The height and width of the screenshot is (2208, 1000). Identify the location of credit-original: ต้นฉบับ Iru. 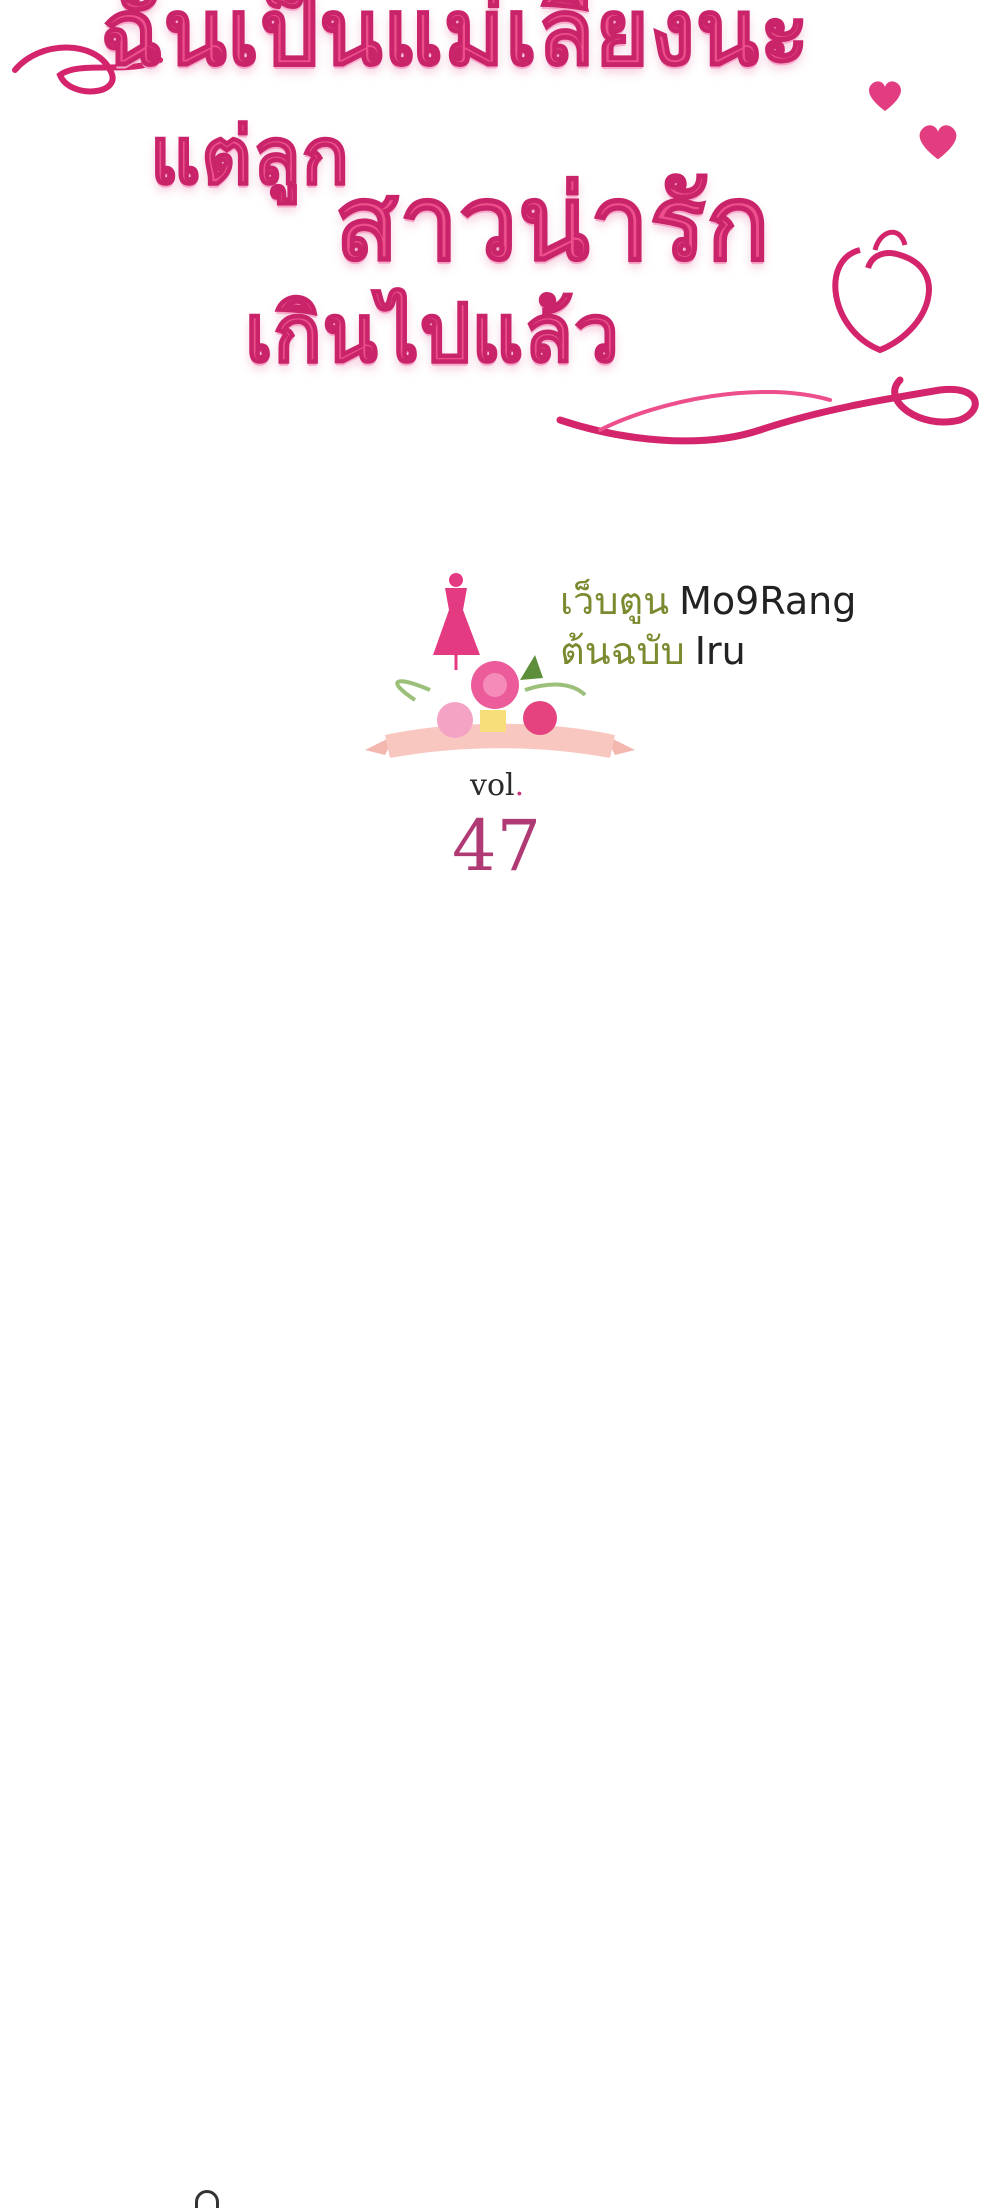
(708, 646).